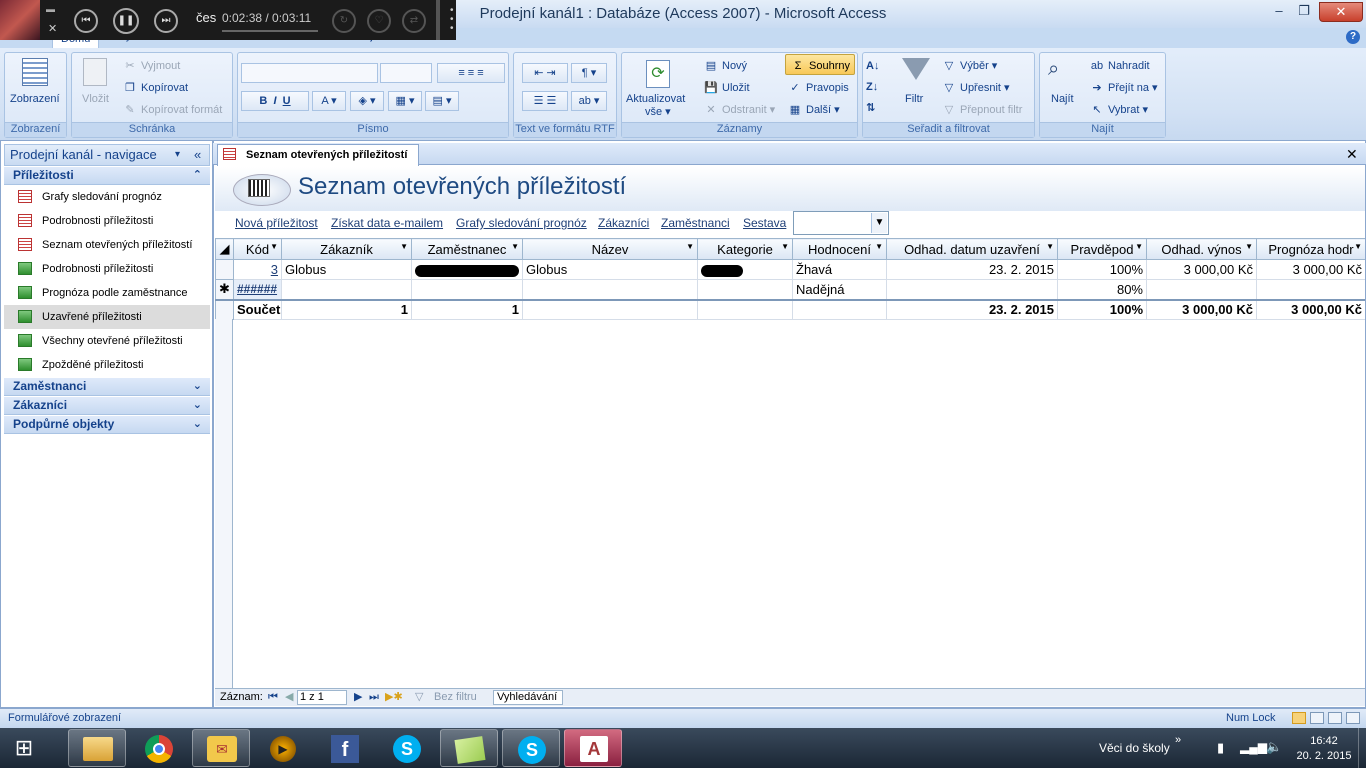 This screenshot has height=768, width=1366. I want to click on battery-icon: ▮, so click(1220, 748).